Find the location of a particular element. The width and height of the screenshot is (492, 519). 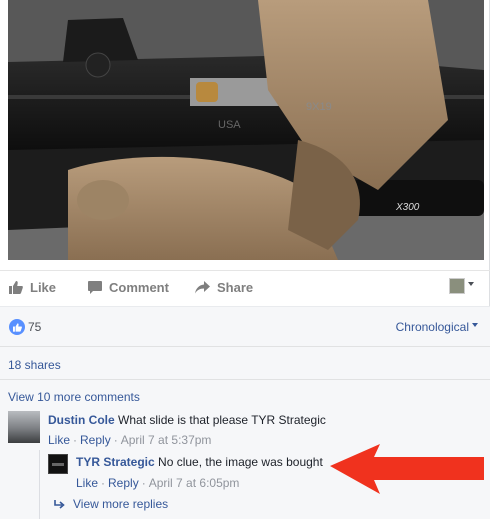

comment-meta: Like · Reply · April 7 at 5:37pm is located at coordinates (129, 440).